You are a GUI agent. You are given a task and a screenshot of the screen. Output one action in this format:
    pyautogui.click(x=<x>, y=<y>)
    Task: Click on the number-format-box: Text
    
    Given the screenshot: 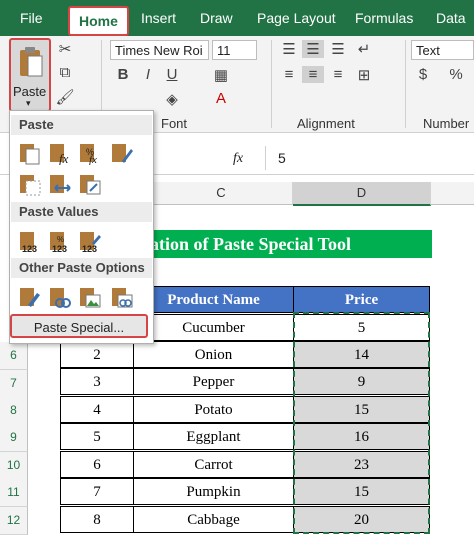 What is the action you would take?
    pyautogui.click(x=442, y=50)
    